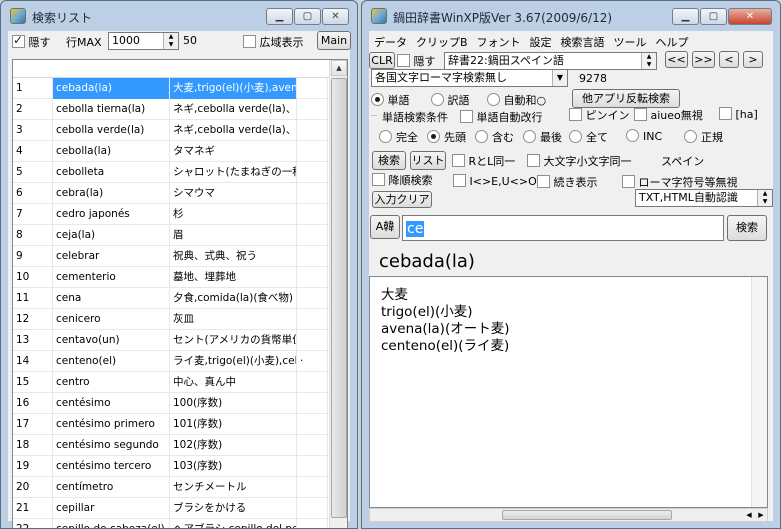 The height and width of the screenshot is (529, 781). I want to click on horizontal-scrollbar: ◀ ▶, so click(568, 515).